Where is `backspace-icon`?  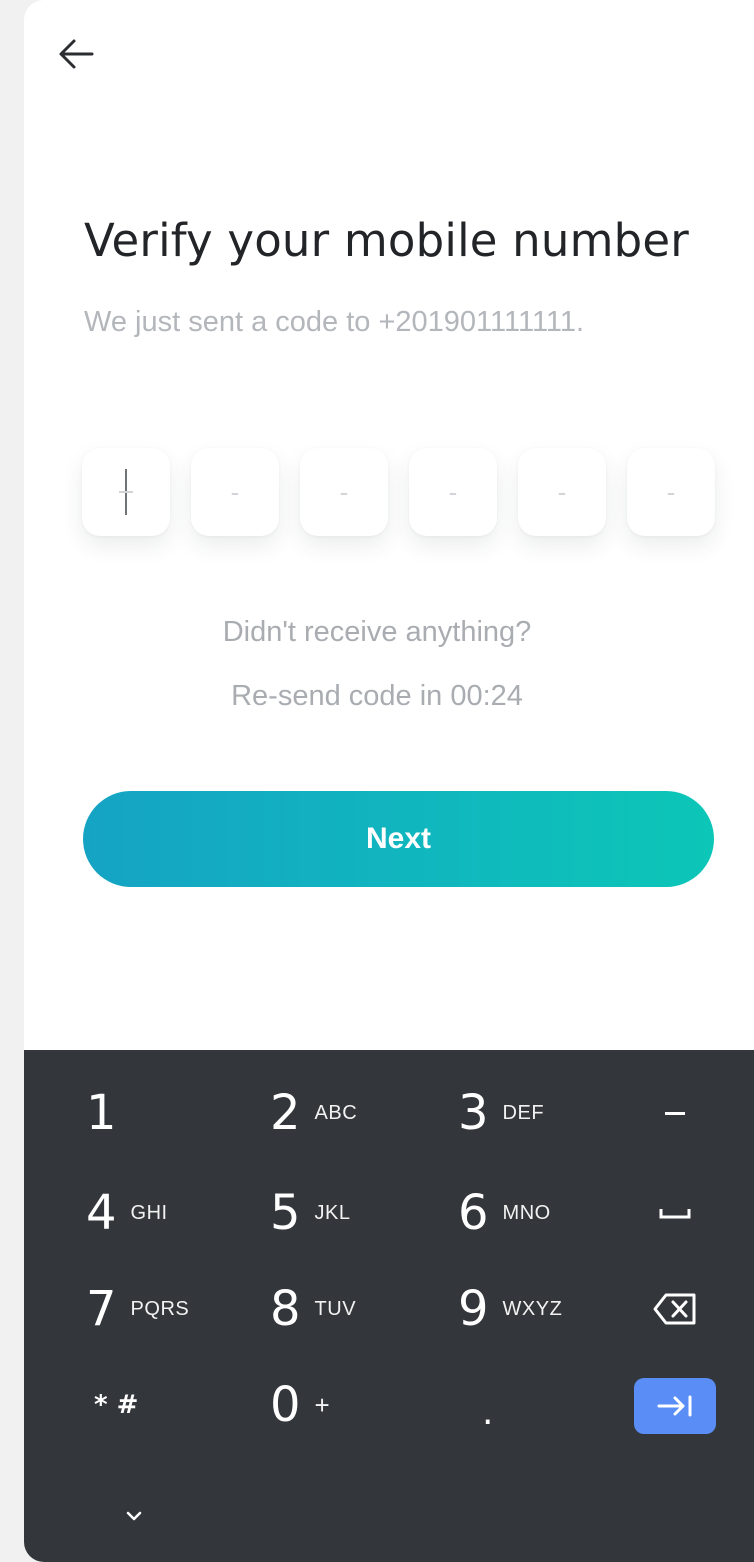
backspace-icon is located at coordinates (674, 1309).